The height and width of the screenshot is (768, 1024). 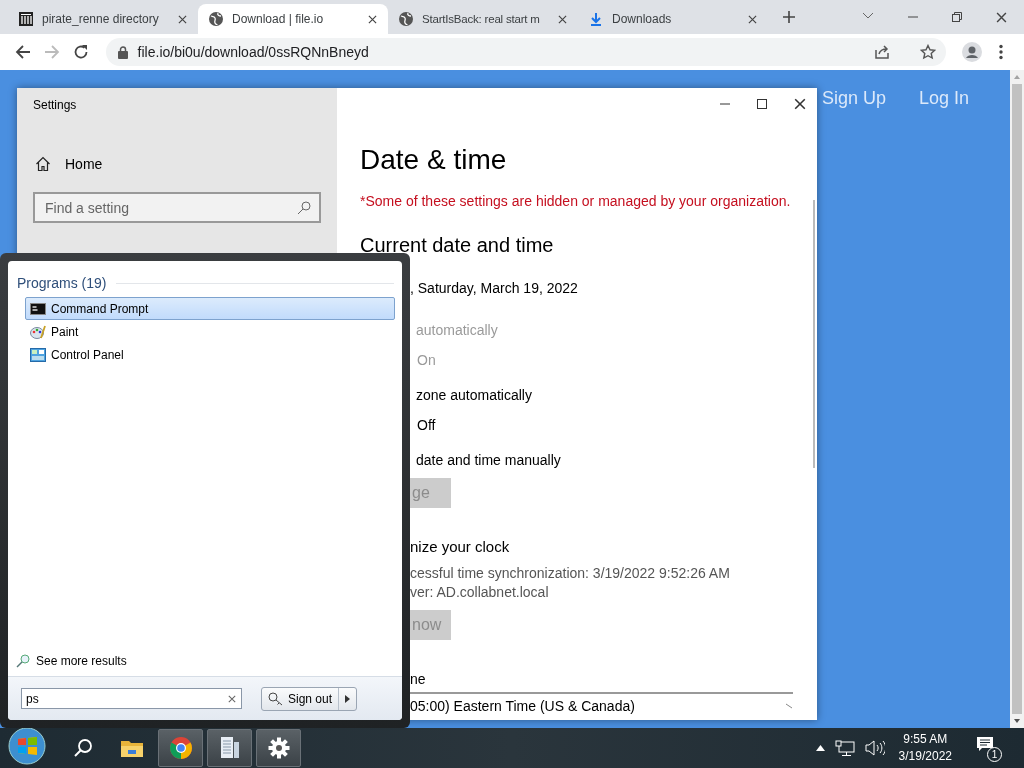 What do you see at coordinates (673, 19) in the screenshot?
I see `browser-tab: Downloads` at bounding box center [673, 19].